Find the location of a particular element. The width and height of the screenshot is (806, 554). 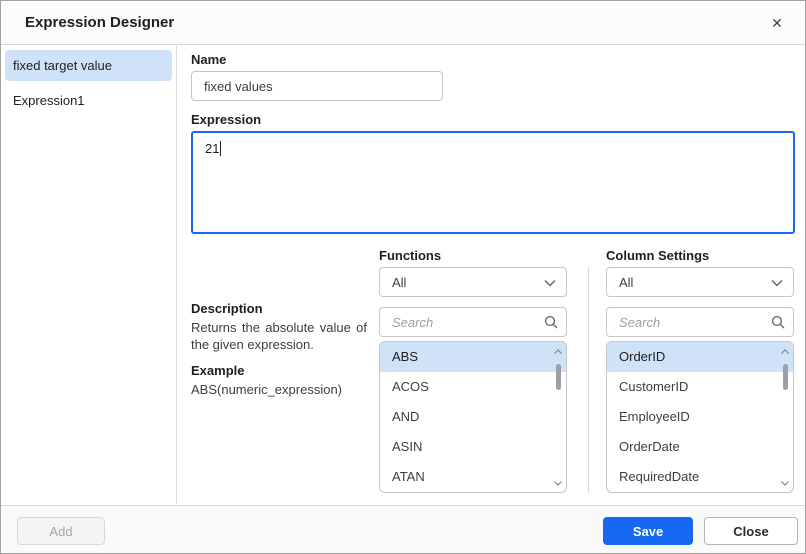

columns-search-input is located at coordinates (700, 322).